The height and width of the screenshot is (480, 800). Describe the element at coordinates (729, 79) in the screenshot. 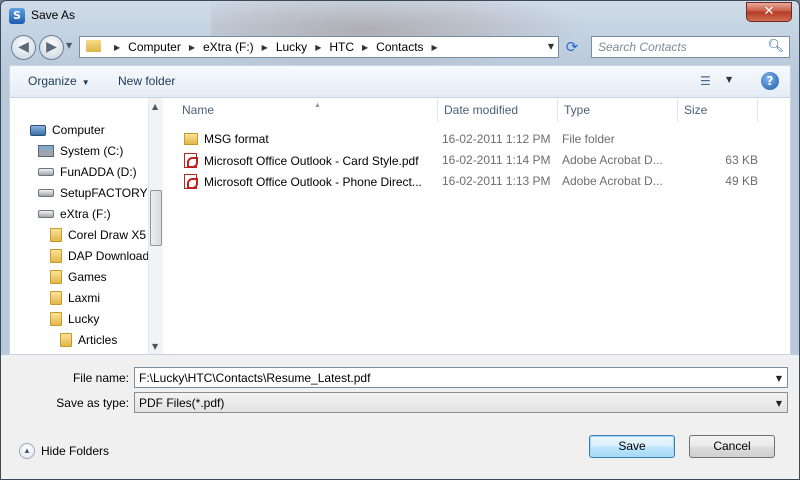

I see `views-dropdown-icon: ▼` at that location.